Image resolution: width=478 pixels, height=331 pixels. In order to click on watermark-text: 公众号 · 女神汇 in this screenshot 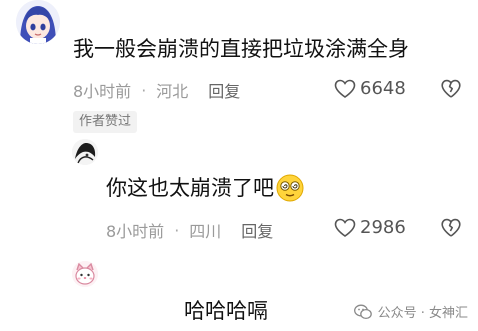, I will do `click(422, 313)`.